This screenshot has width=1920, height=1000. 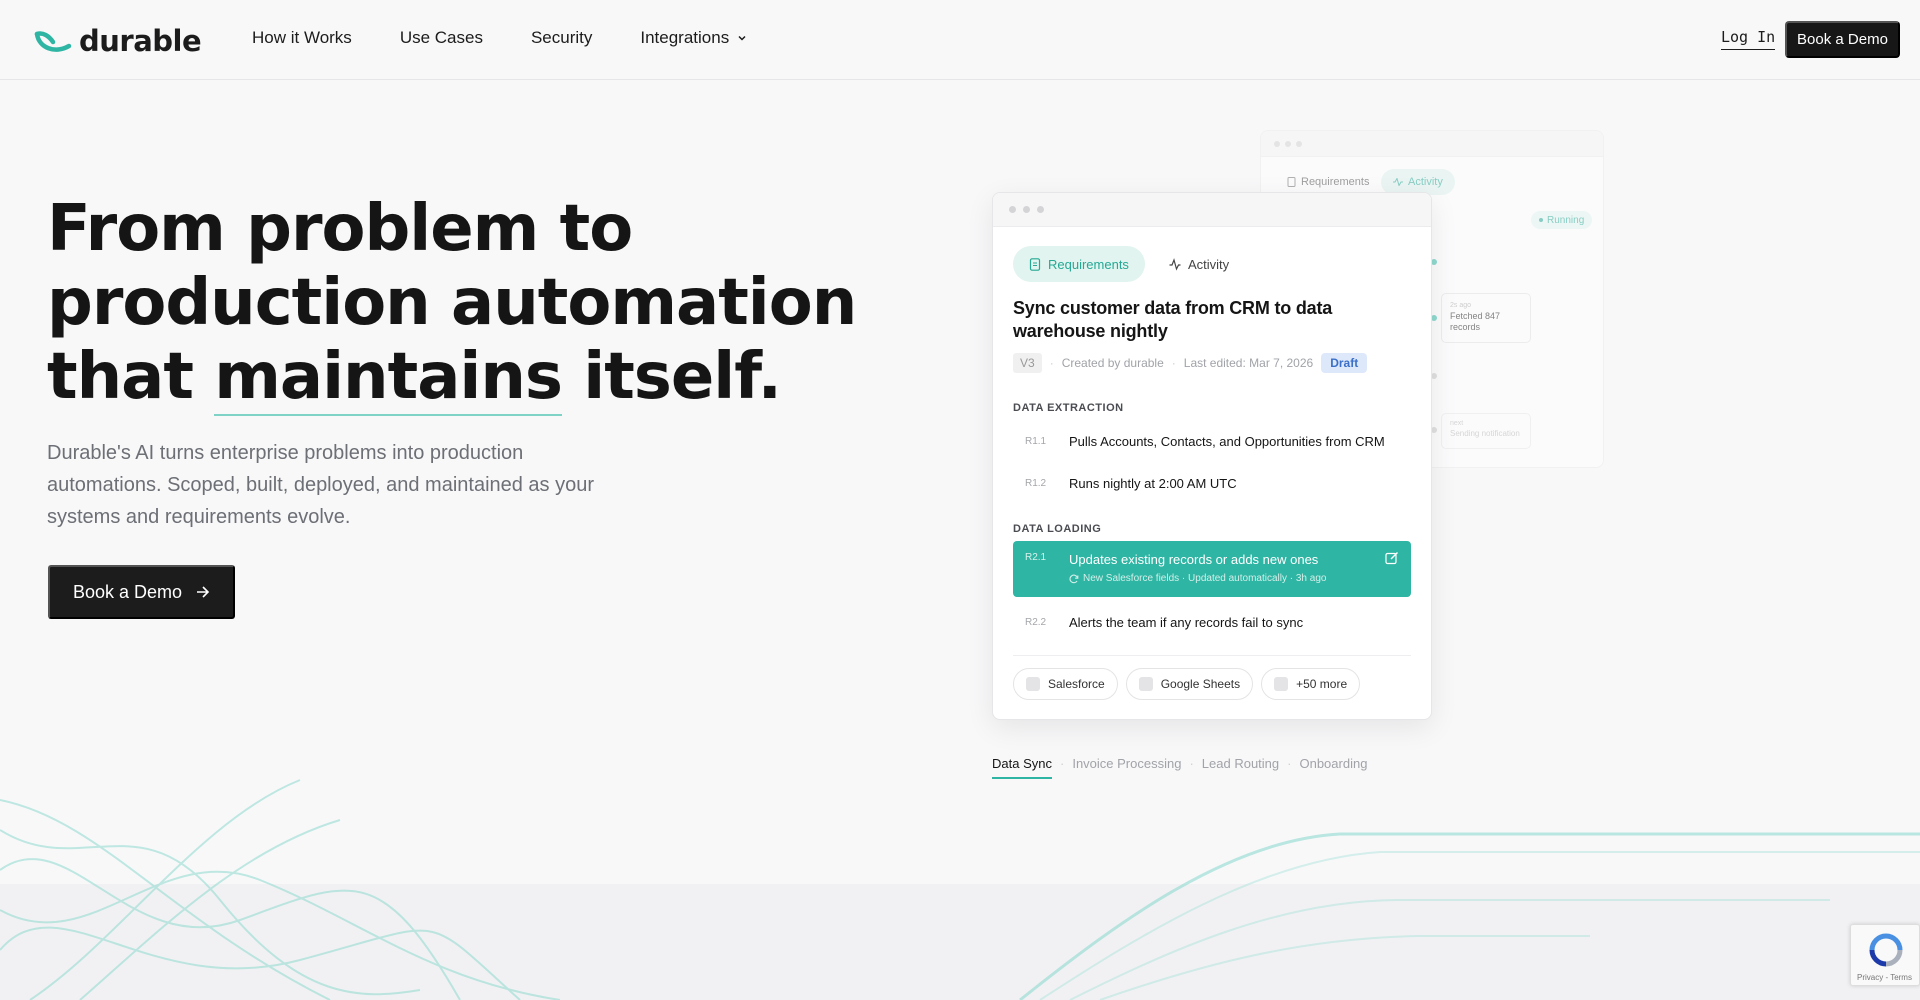 I want to click on divider, so click(x=1212, y=655).